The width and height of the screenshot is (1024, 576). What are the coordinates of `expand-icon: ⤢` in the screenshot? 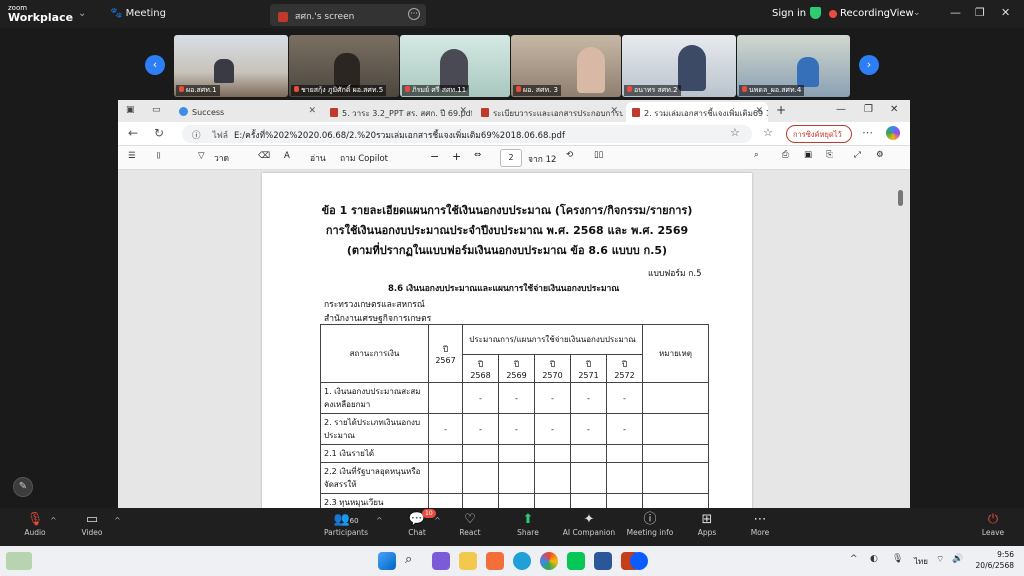 It's located at (857, 155).